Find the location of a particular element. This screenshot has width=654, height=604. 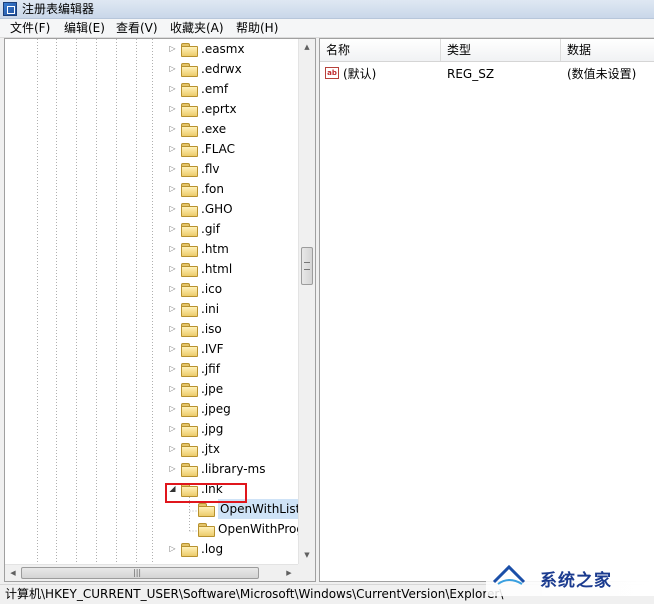

tree-item-ivf: ▷ .IVF is located at coordinates (152, 349).